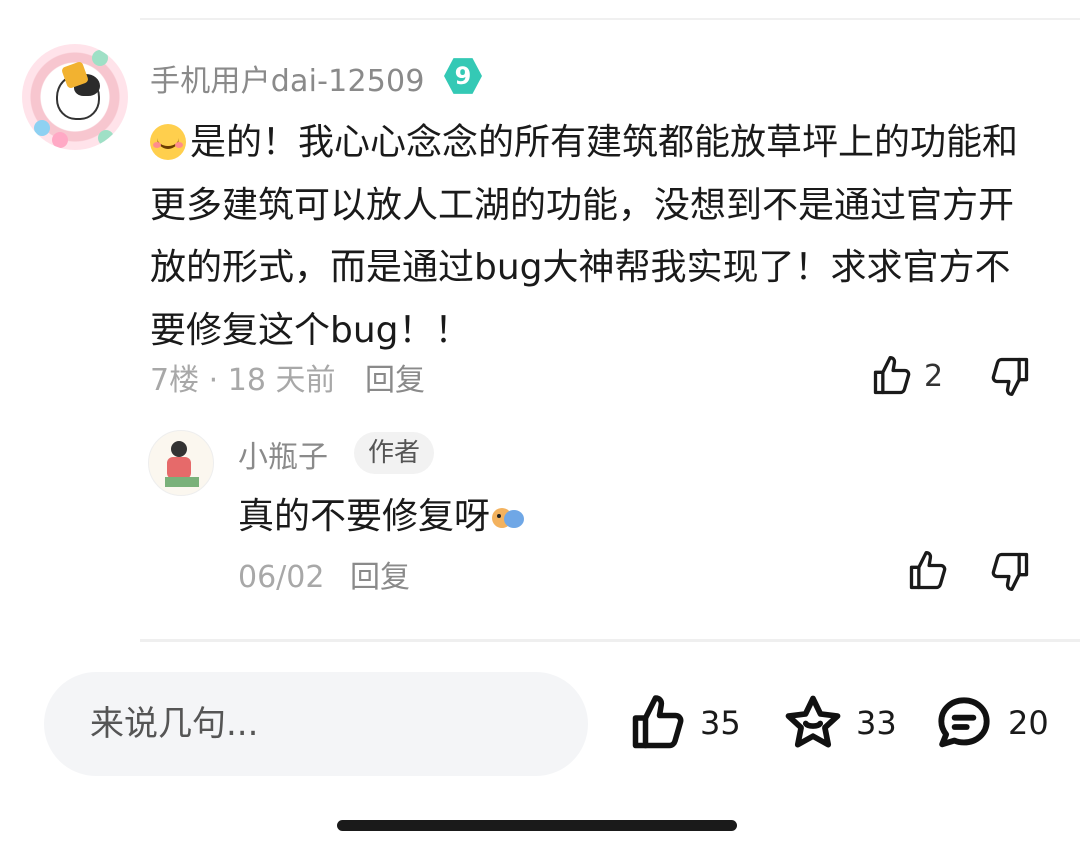  I want to click on home-indicator, so click(537, 825).